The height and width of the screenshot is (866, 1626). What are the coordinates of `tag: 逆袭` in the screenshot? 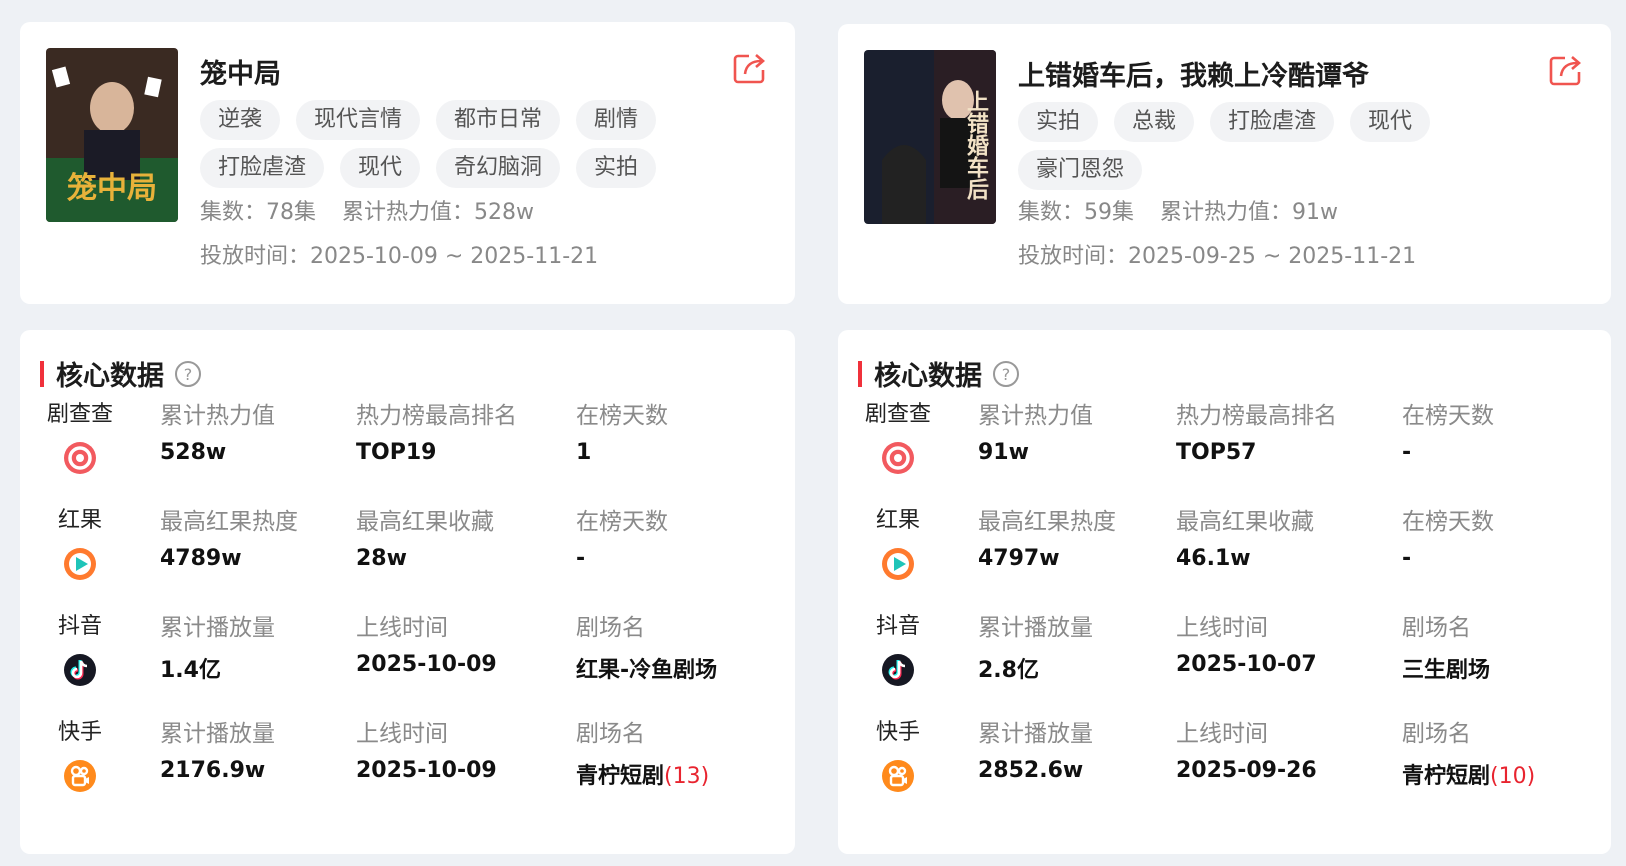 It's located at (240, 120).